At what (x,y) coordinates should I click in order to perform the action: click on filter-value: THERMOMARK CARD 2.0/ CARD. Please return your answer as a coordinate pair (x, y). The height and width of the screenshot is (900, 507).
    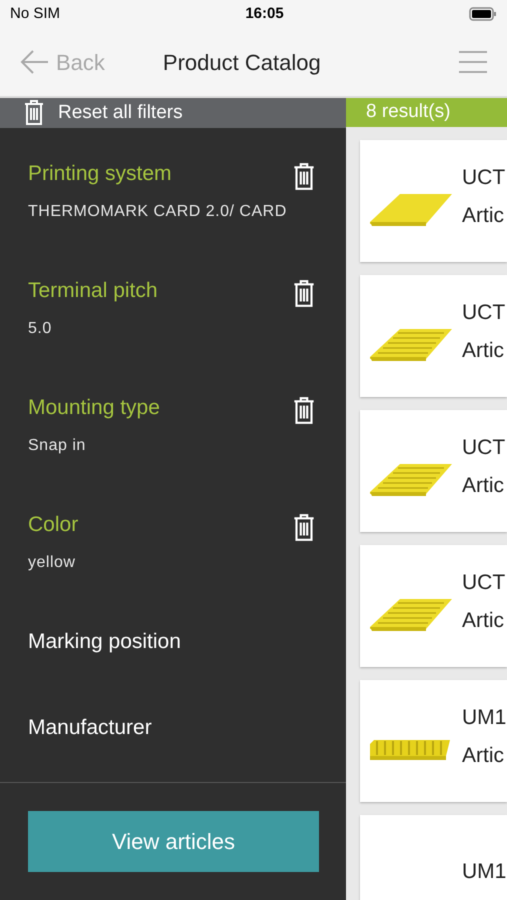
    Looking at the image, I should click on (157, 212).